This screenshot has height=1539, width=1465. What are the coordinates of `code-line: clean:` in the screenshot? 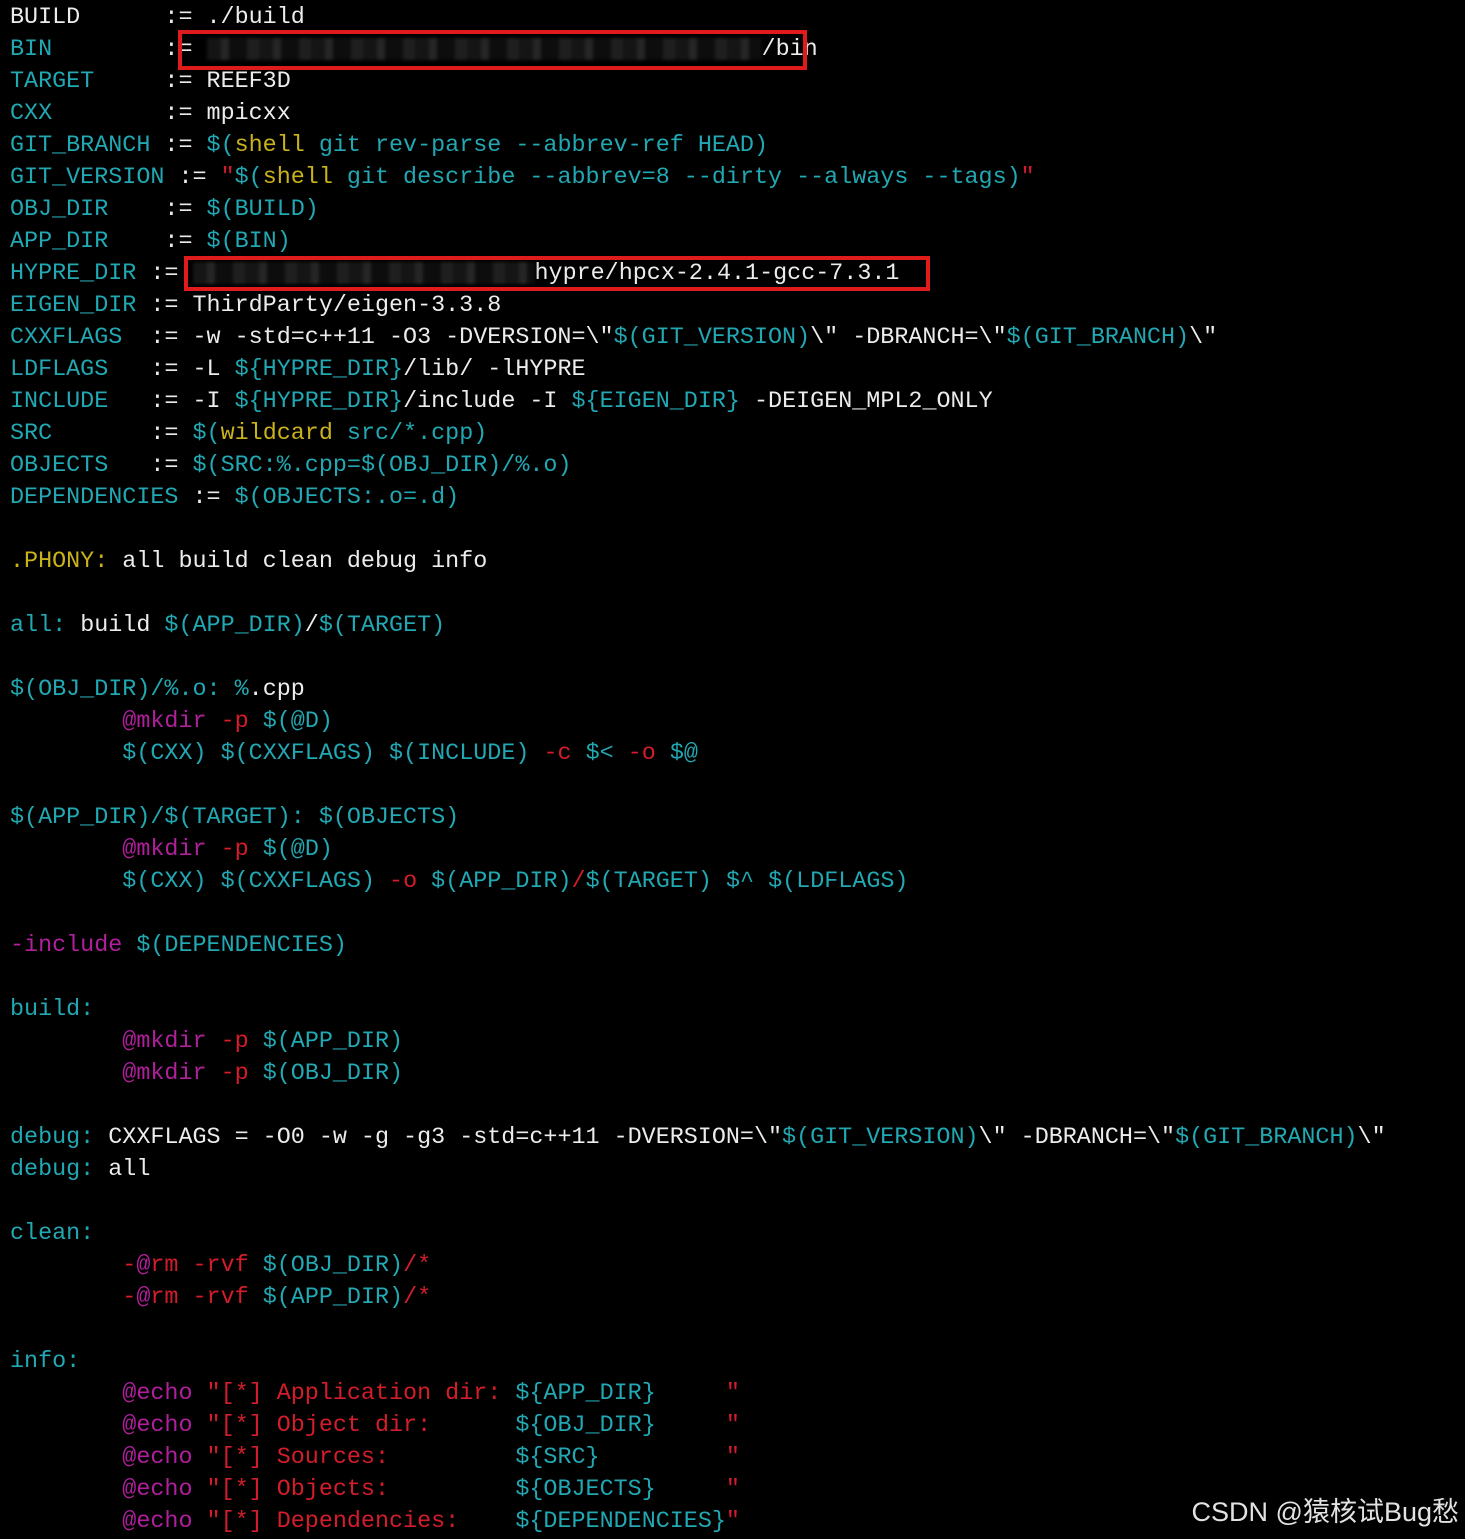 It's located at (52, 1234).